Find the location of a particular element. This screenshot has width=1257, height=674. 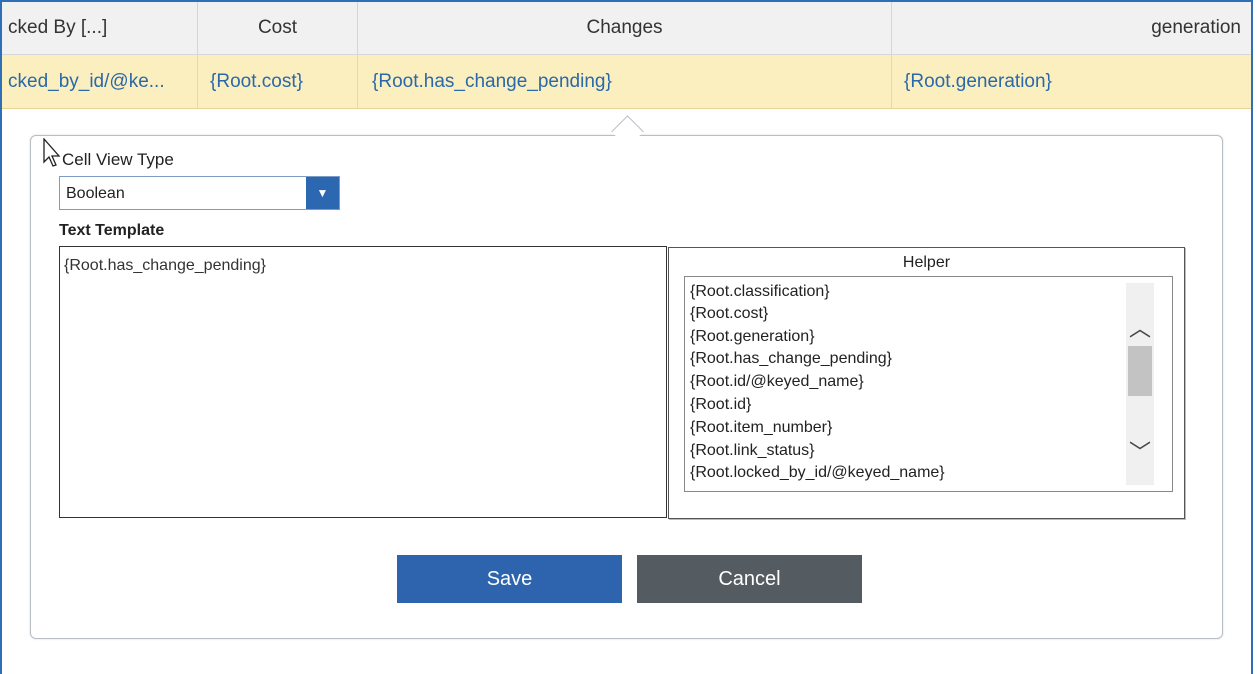

helper-title: Helper is located at coordinates (926, 262).